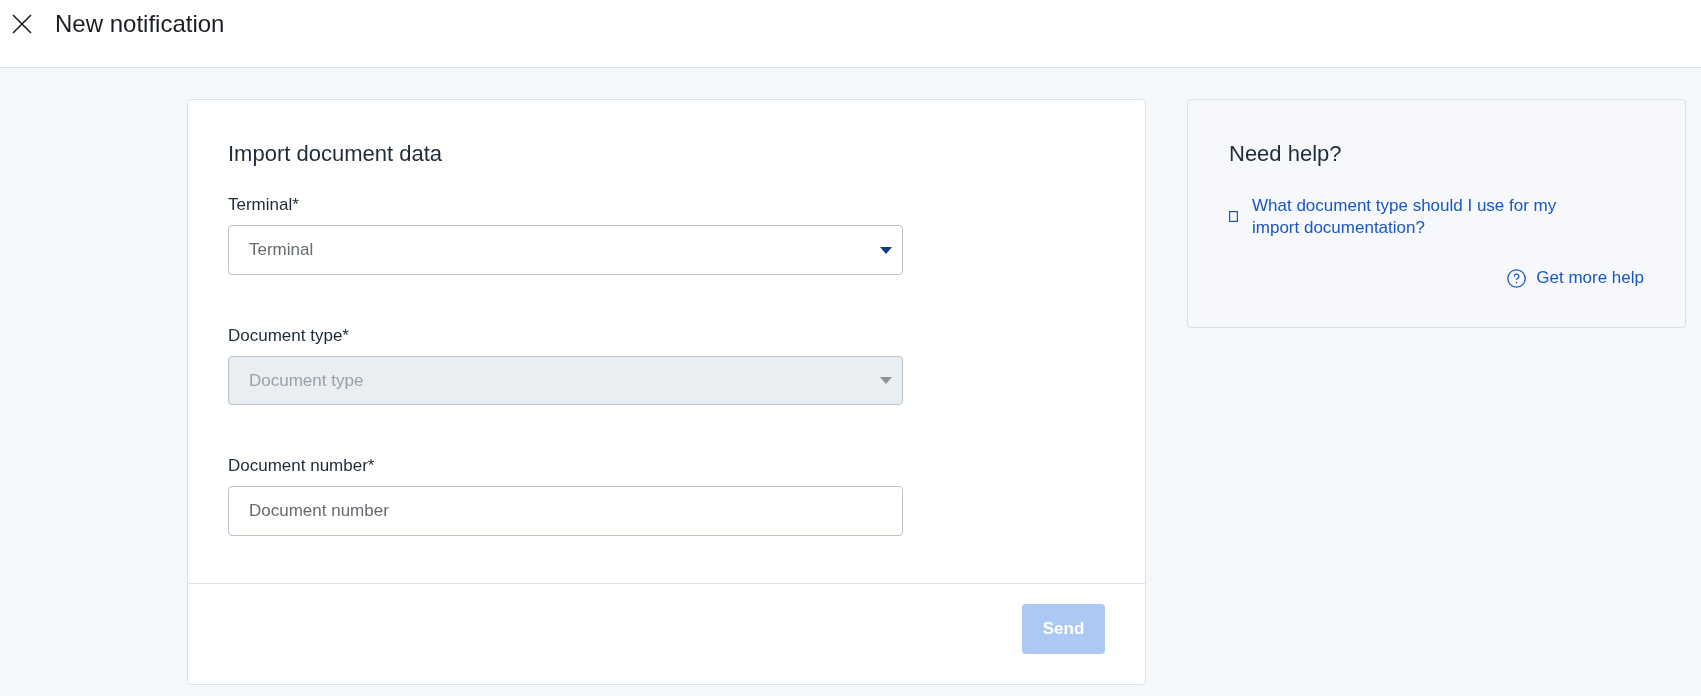 The width and height of the screenshot is (1701, 696). I want to click on select-field: Terminal, so click(565, 250).